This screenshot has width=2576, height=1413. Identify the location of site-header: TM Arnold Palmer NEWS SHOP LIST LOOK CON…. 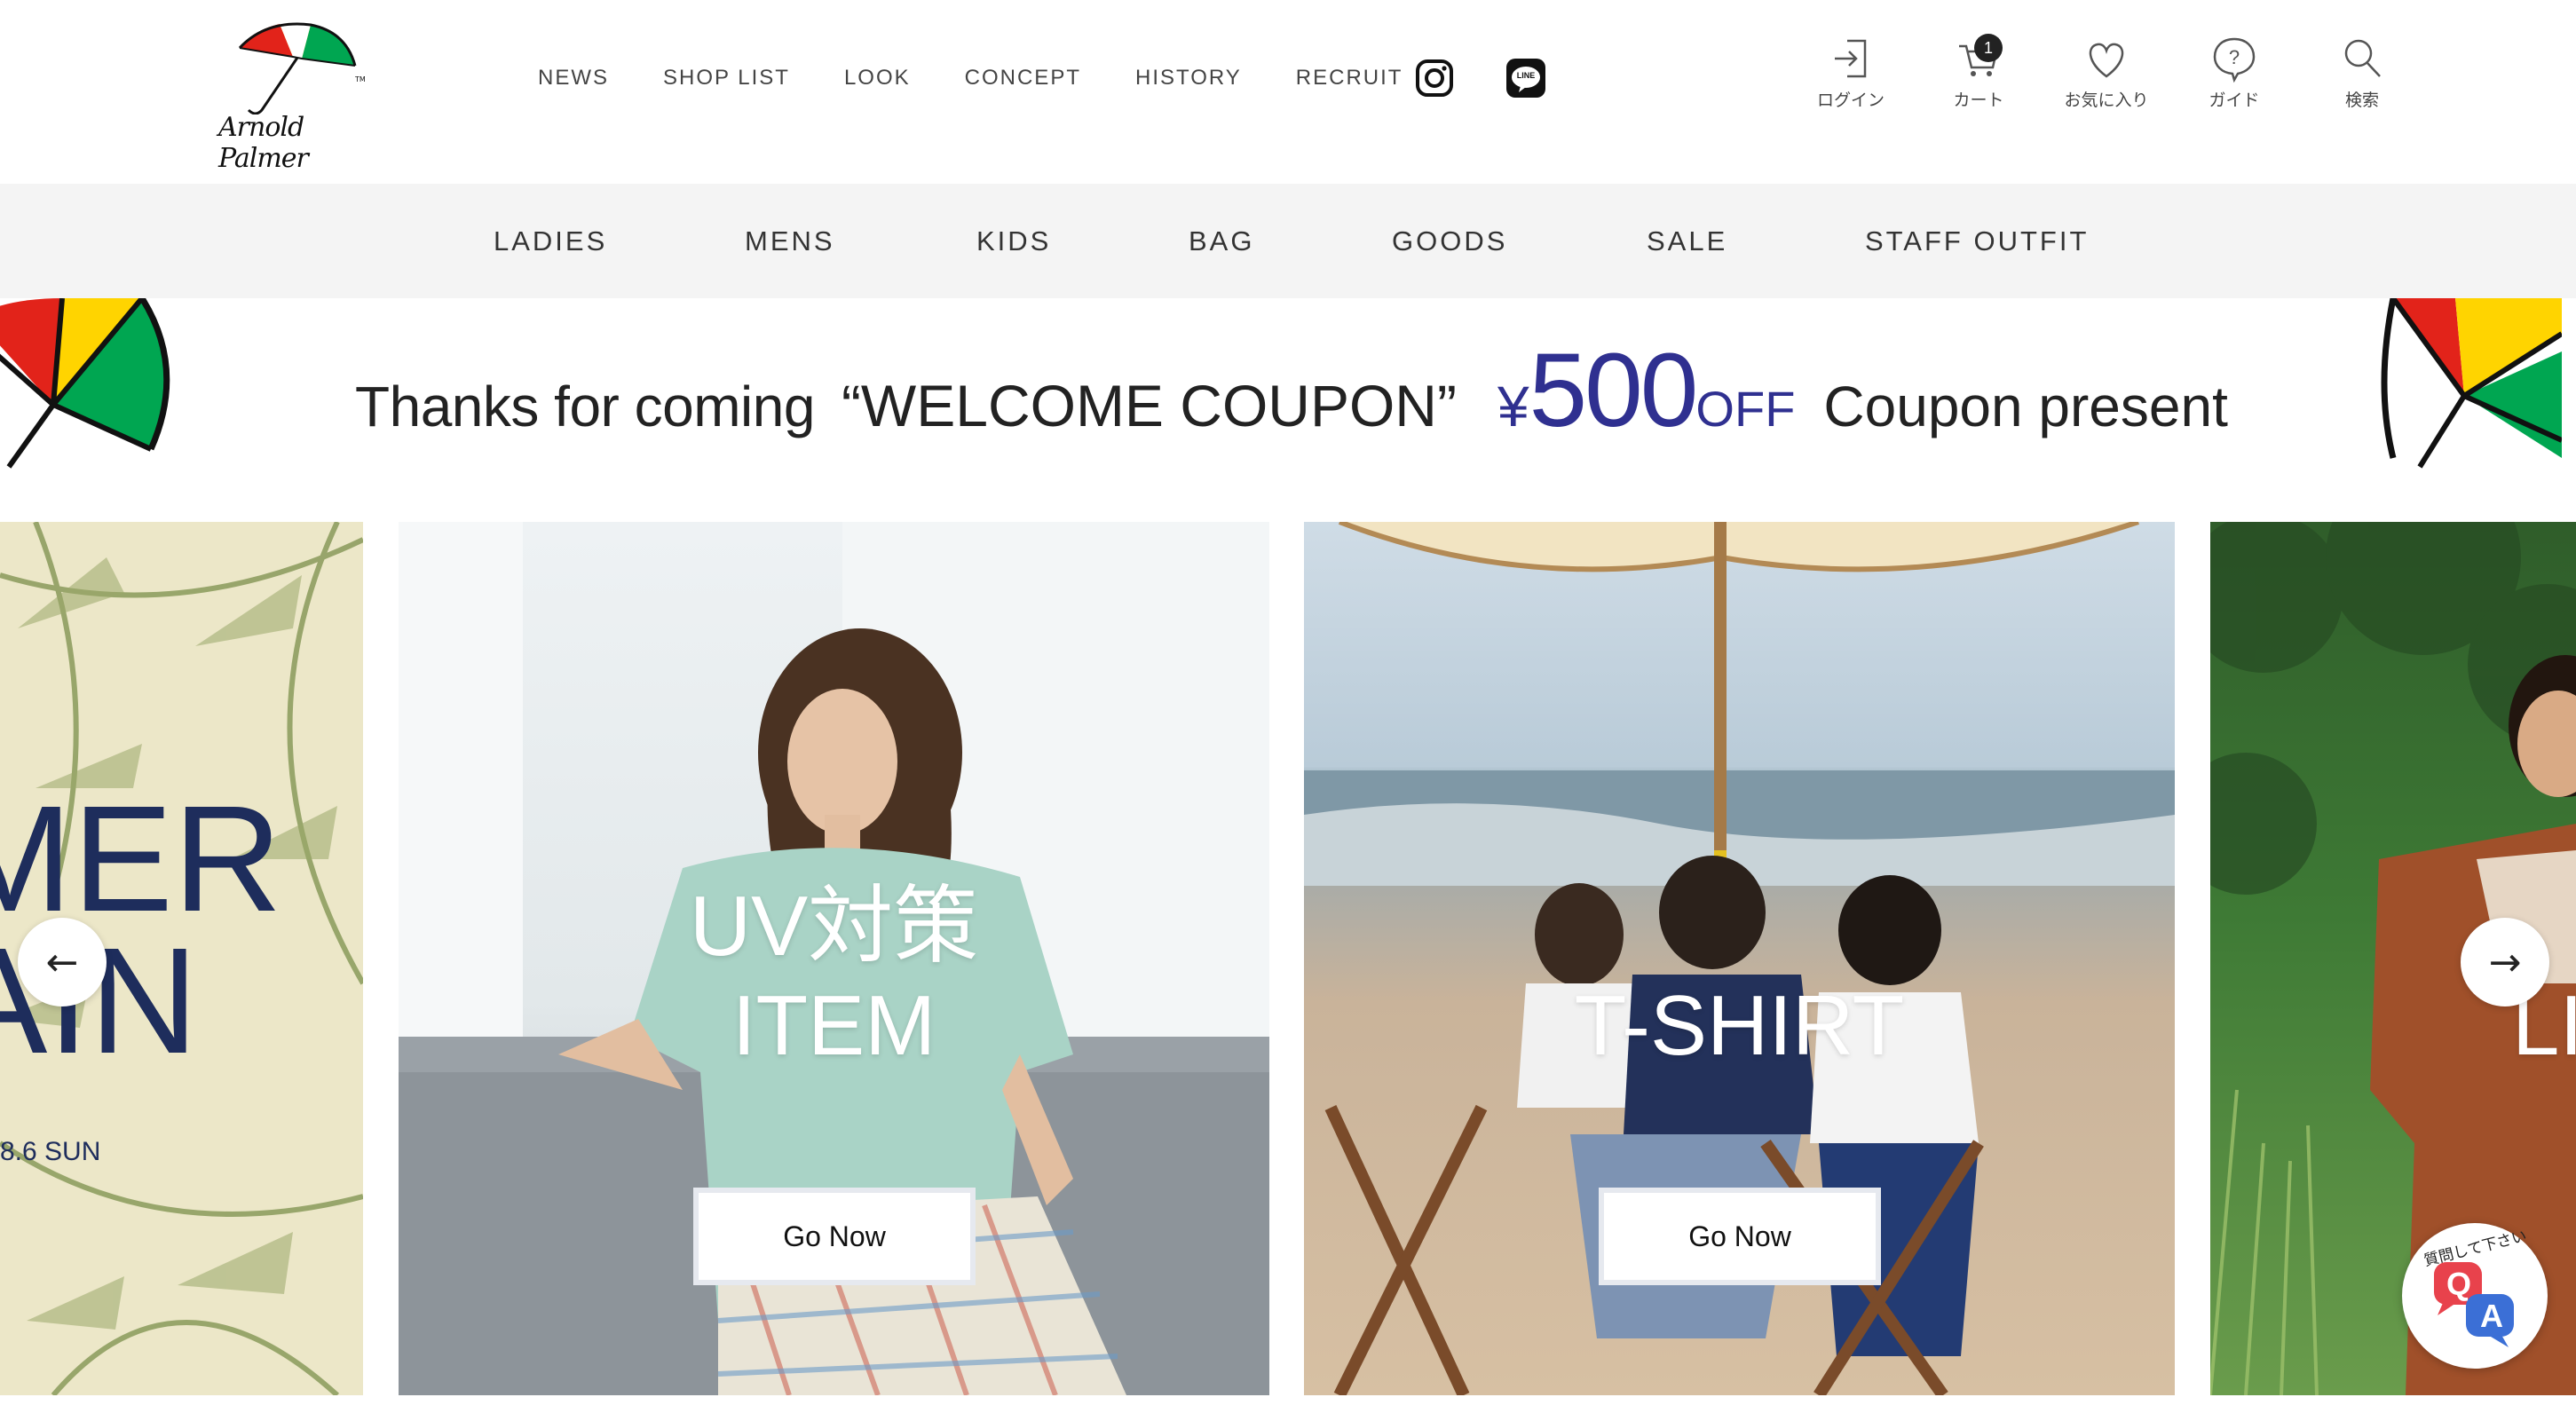
(1288, 92).